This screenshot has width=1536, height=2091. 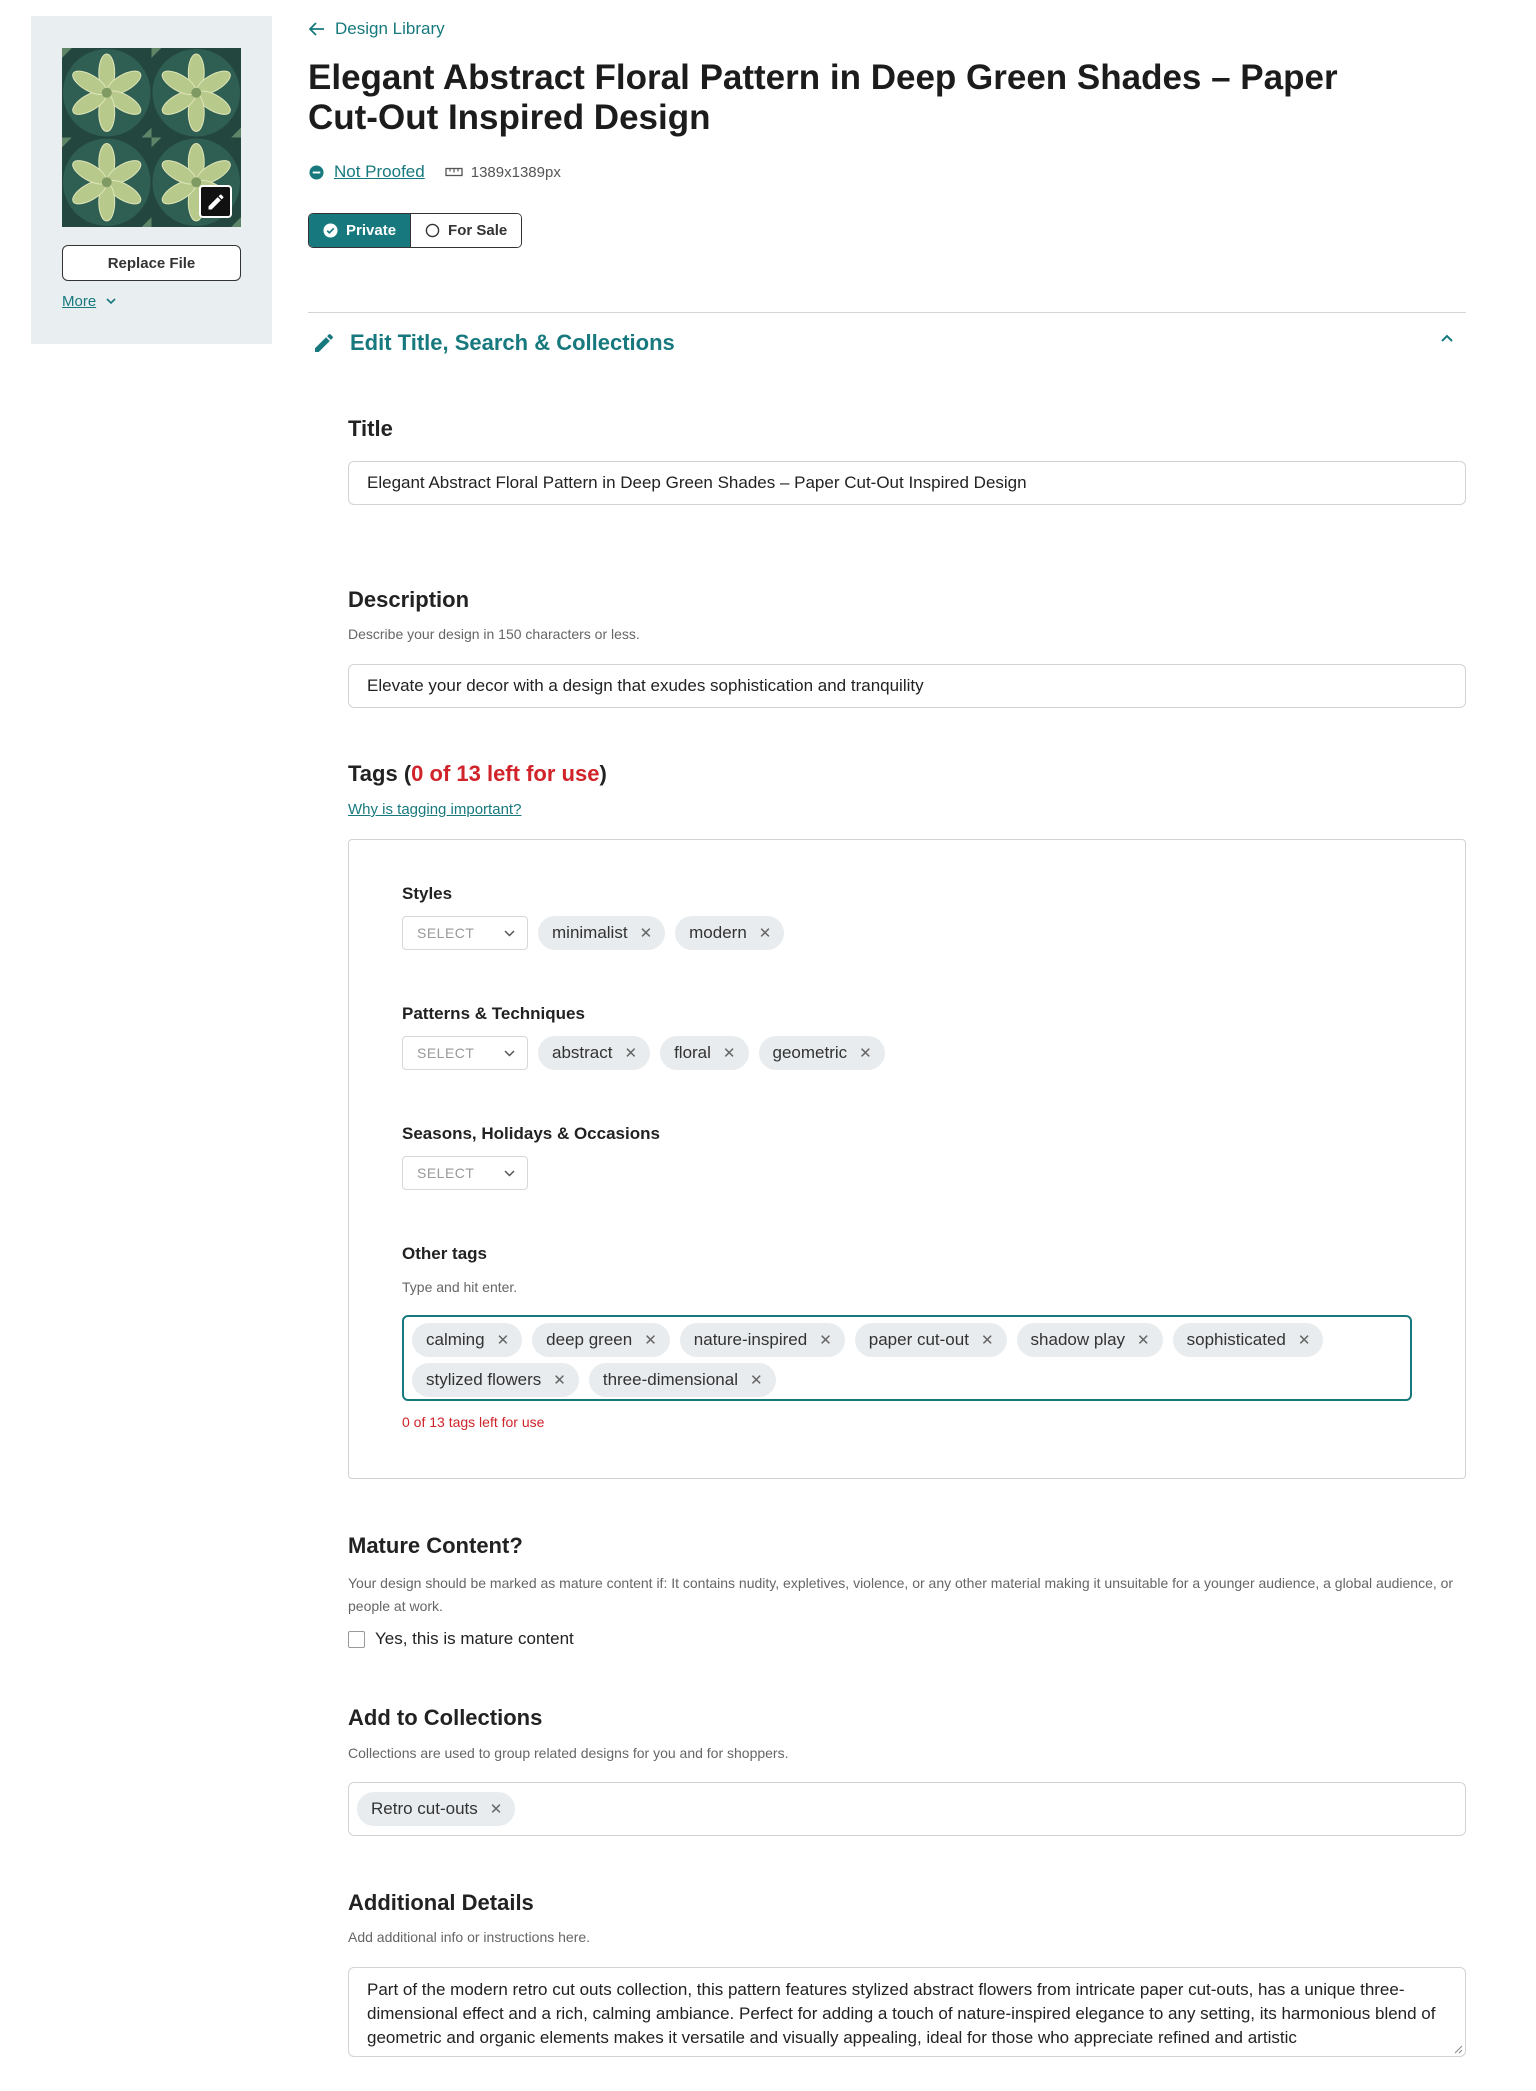 I want to click on tag-chip: three-dimensional ✕, so click(x=682, y=1380).